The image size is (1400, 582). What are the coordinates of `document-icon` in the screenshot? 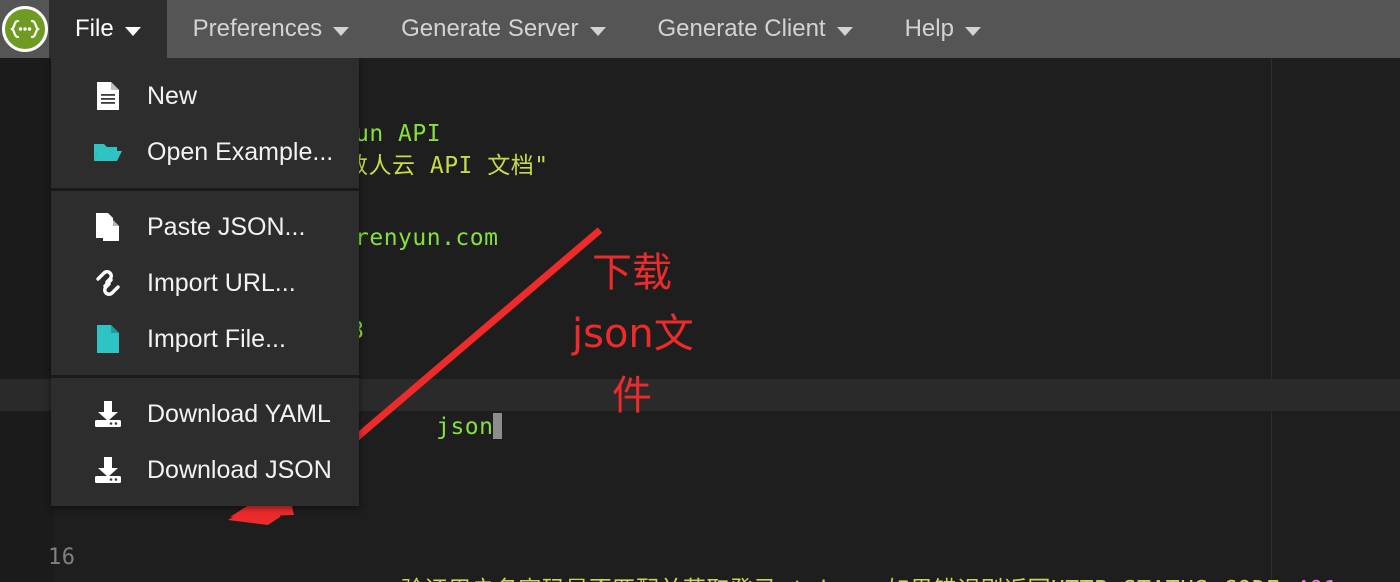 It's located at (108, 96).